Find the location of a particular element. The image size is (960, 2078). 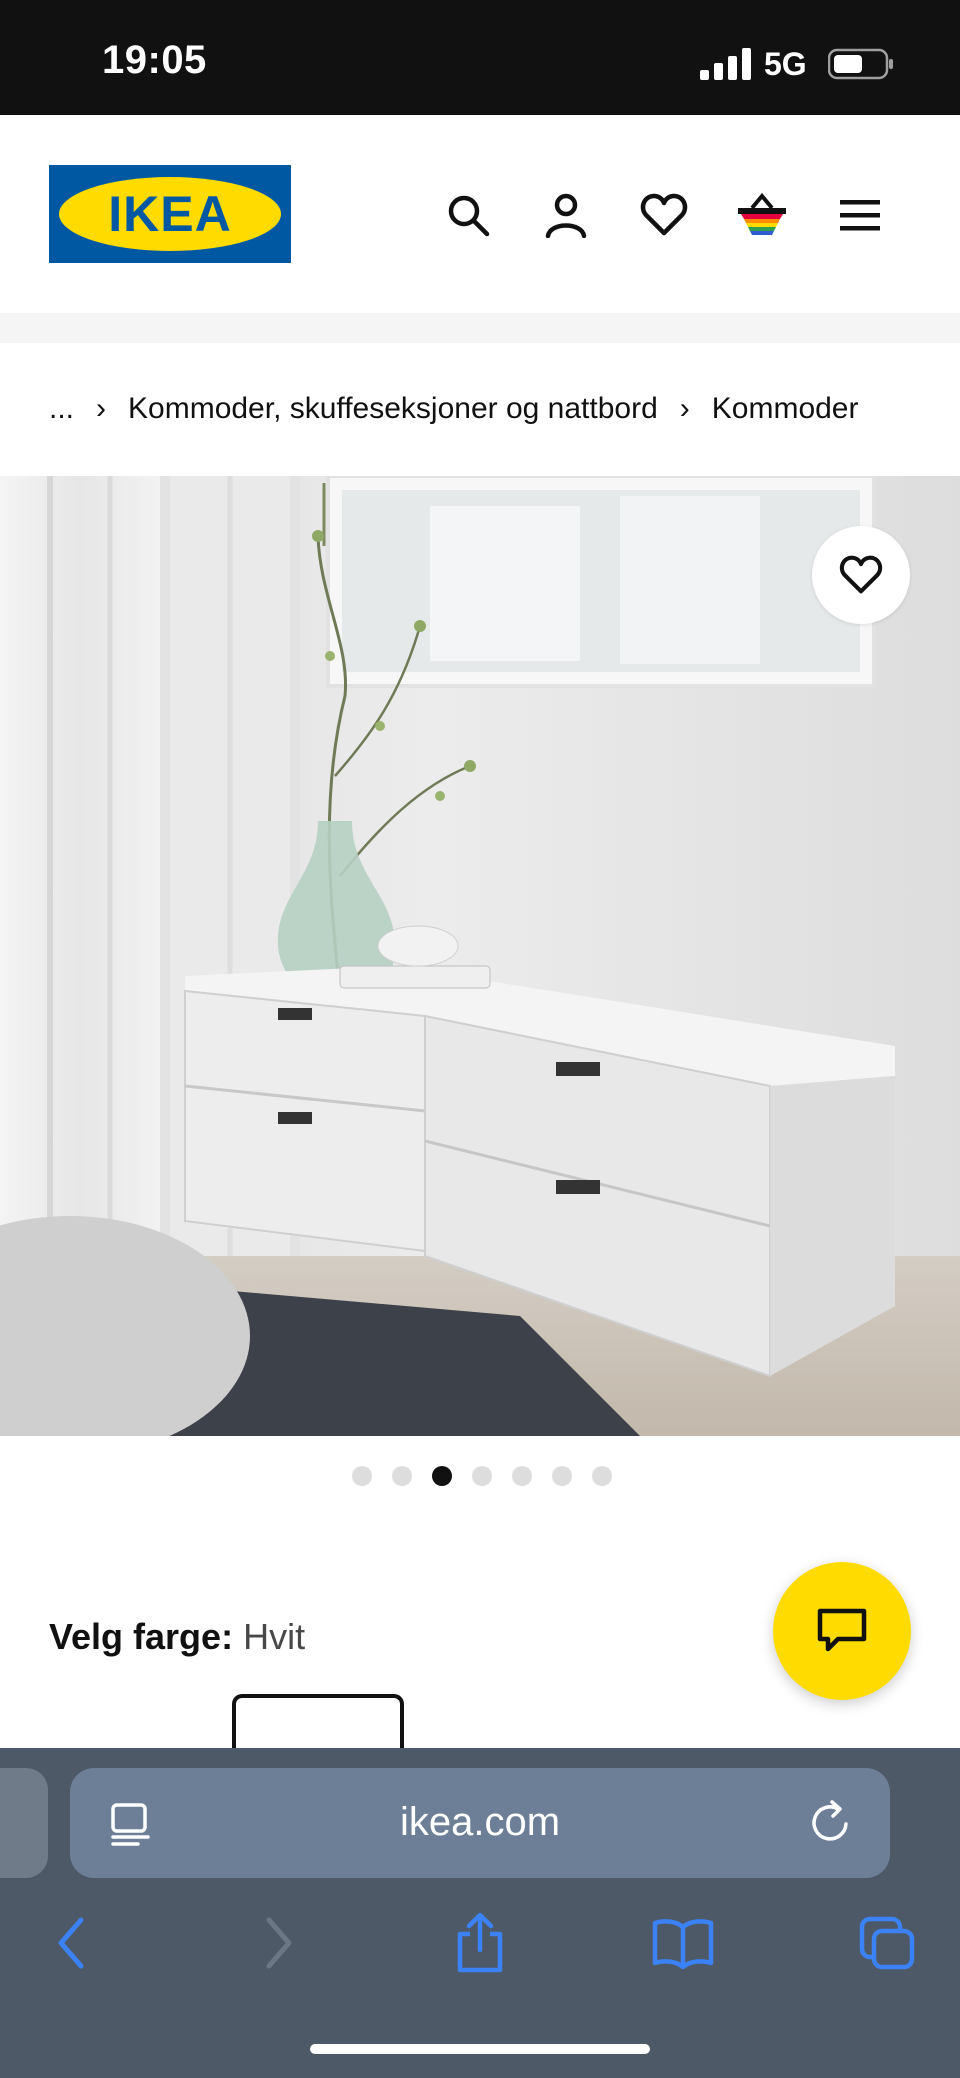

logo-text: IKEA is located at coordinates (170, 214).